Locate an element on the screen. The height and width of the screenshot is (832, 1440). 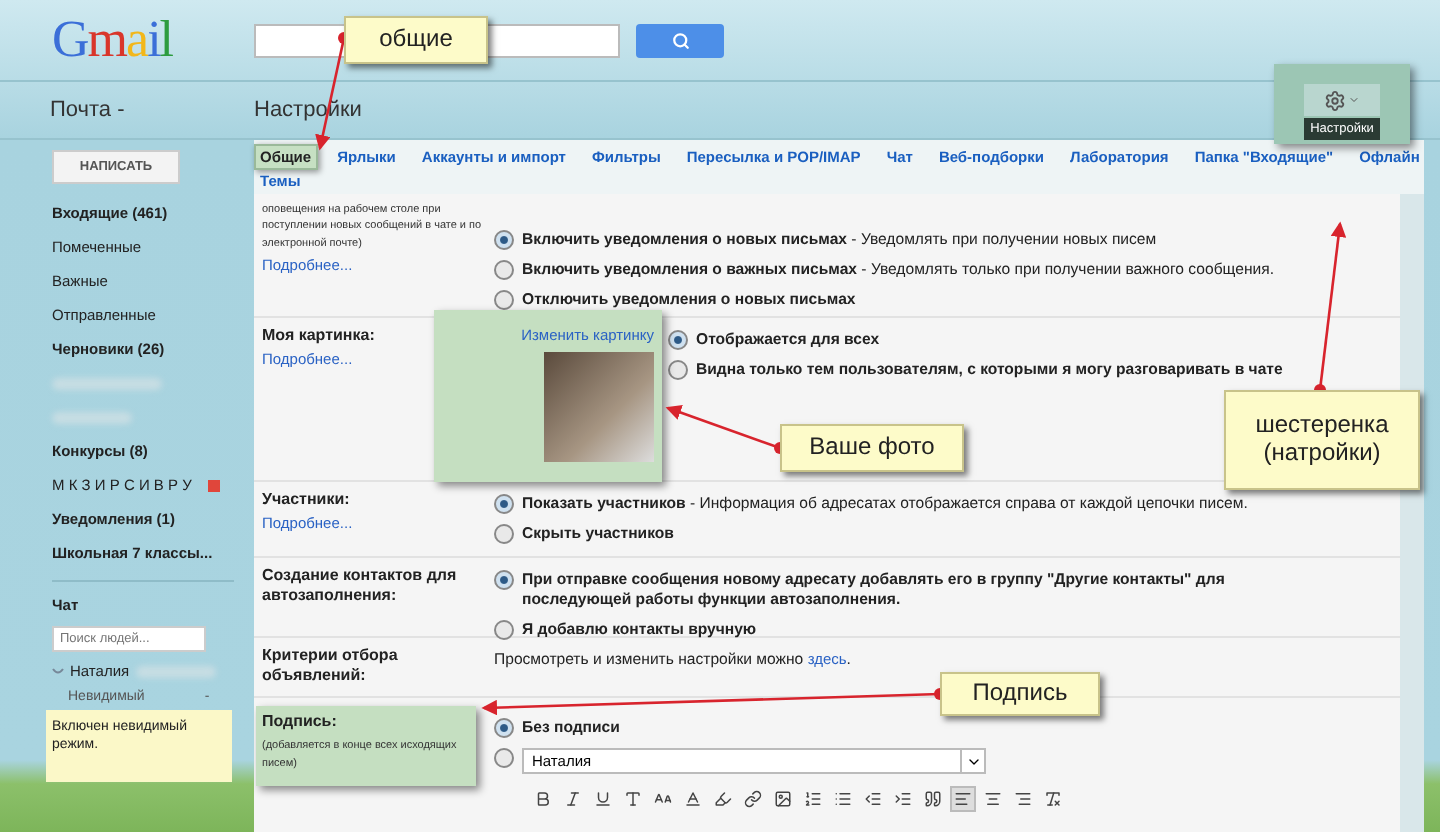
quote-icon is located at coordinates (933, 799).